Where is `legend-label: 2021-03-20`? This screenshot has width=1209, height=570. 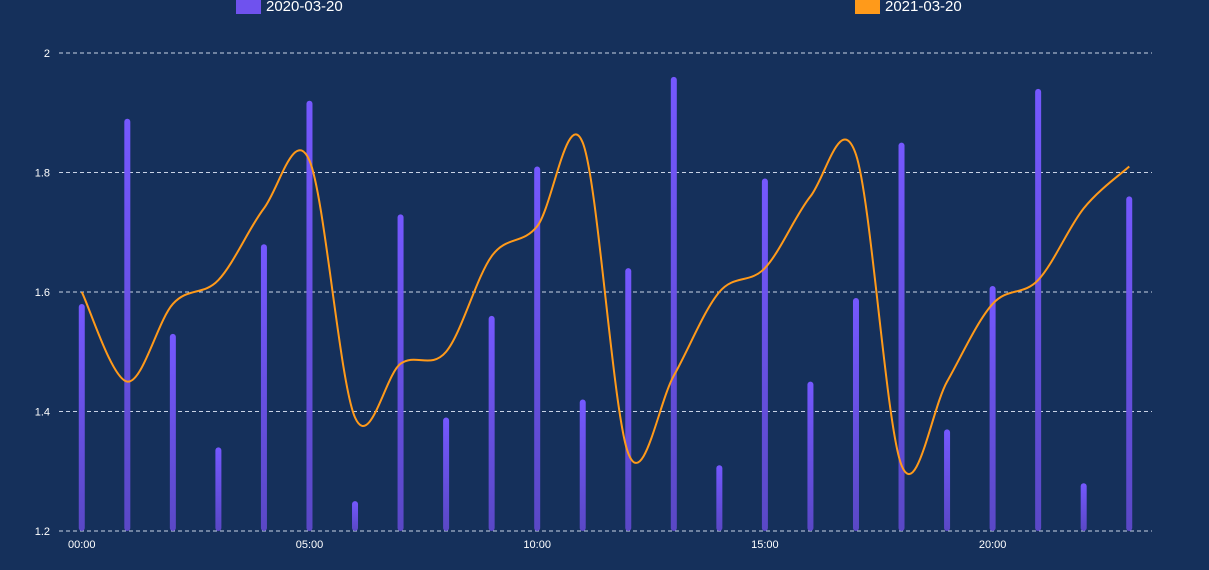
legend-label: 2021-03-20 is located at coordinates (923, 7).